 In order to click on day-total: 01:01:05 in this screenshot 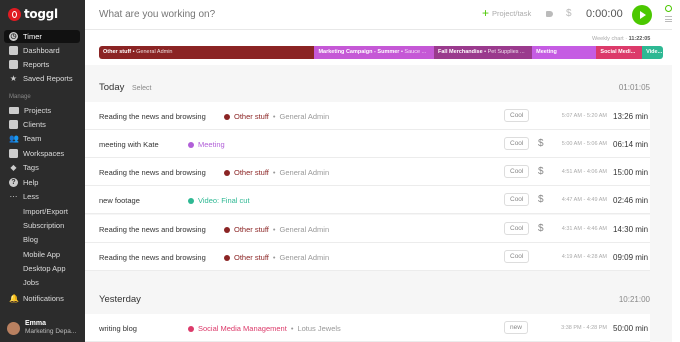, I will do `click(634, 87)`.